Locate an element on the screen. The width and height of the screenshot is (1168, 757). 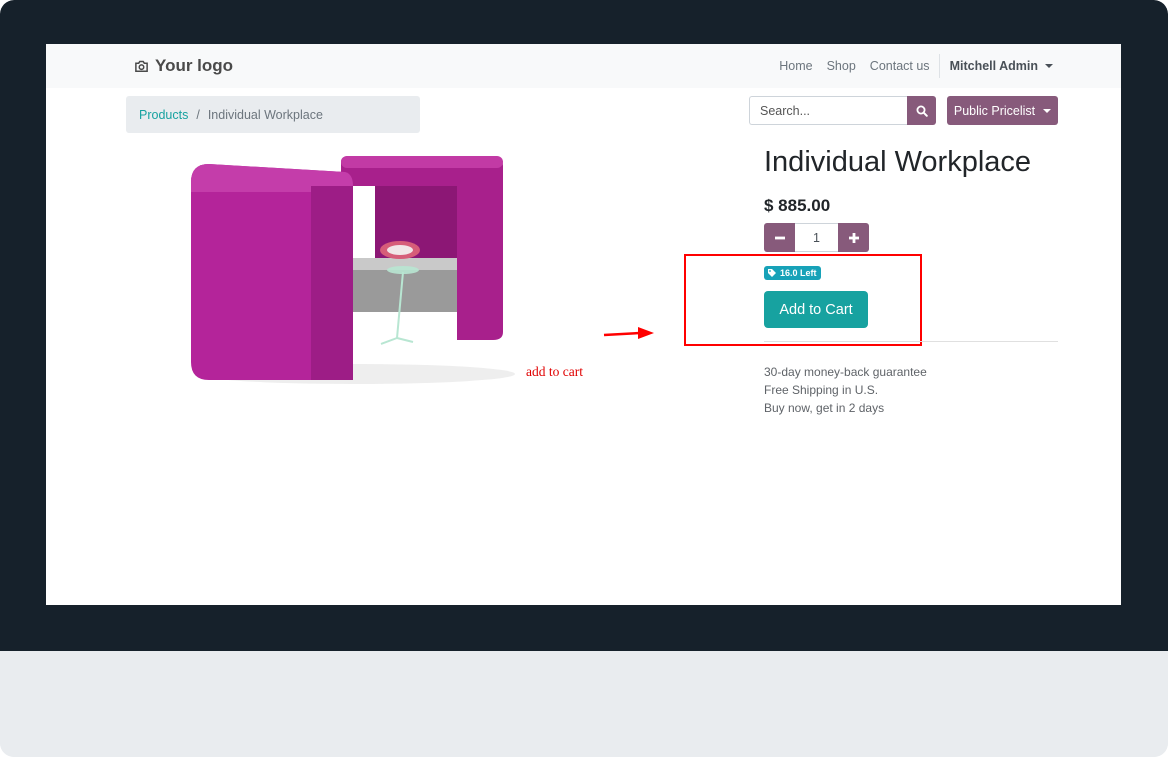
quantity-input is located at coordinates (816, 237).